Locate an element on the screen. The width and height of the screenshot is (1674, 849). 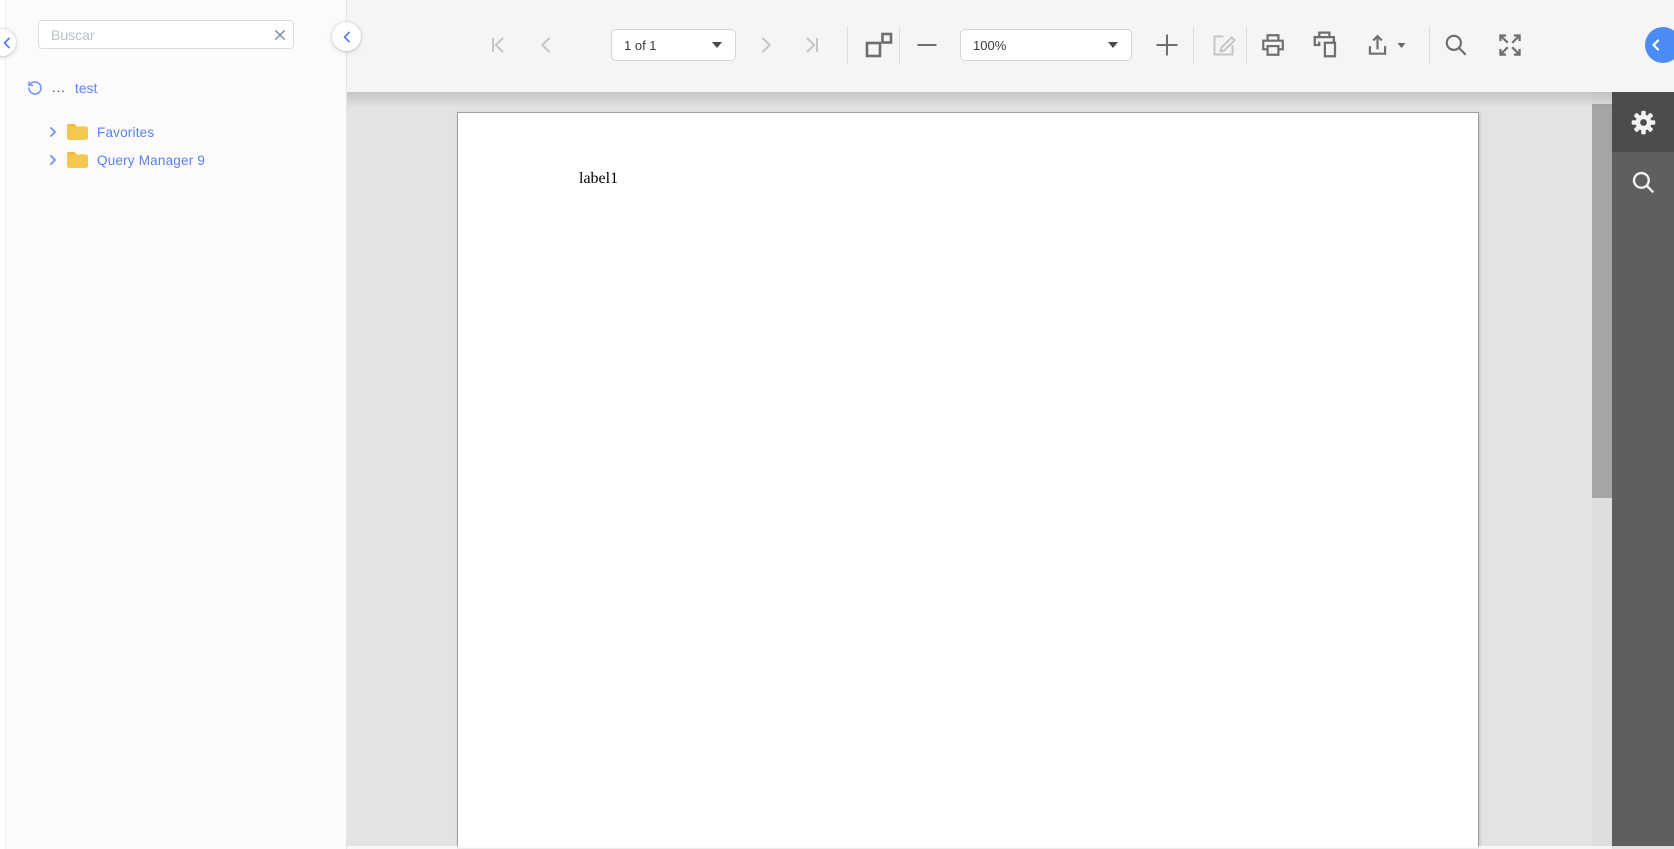
edit-button is located at coordinates (1224, 45).